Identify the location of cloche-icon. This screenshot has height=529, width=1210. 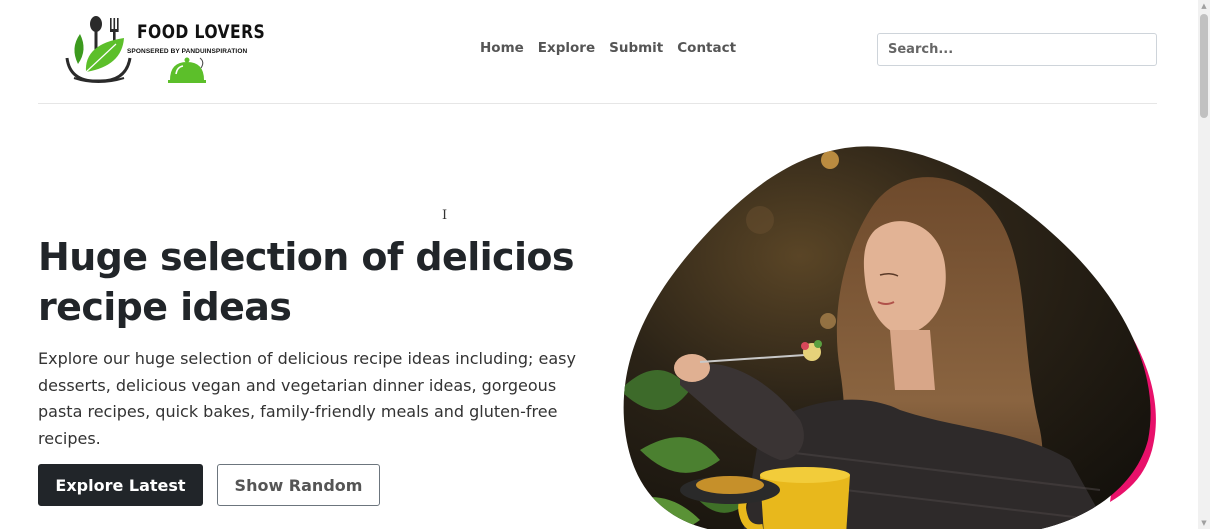
(187, 70).